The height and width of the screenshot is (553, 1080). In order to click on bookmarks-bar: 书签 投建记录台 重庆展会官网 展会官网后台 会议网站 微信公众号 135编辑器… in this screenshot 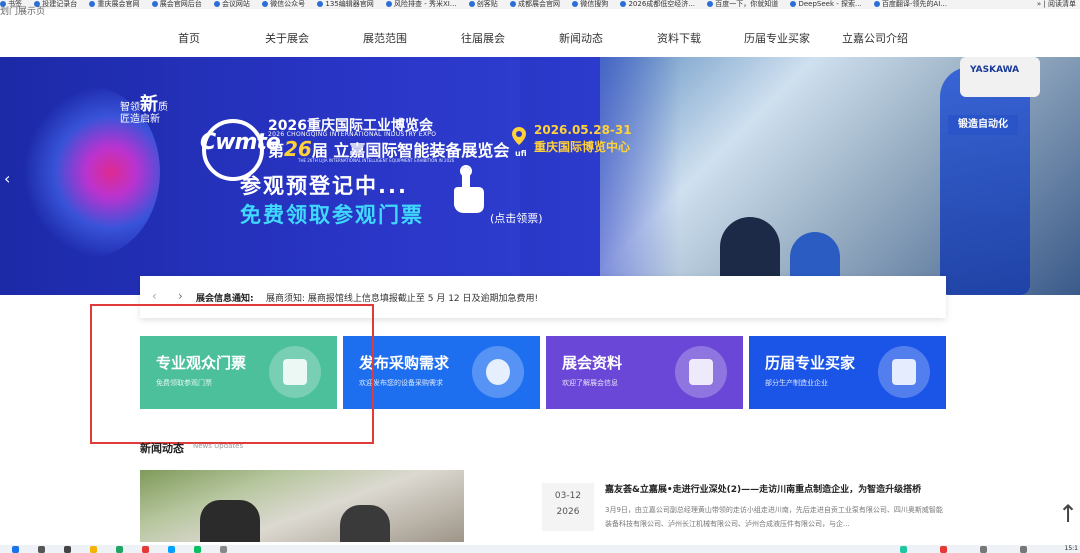, I will do `click(540, 4)`.